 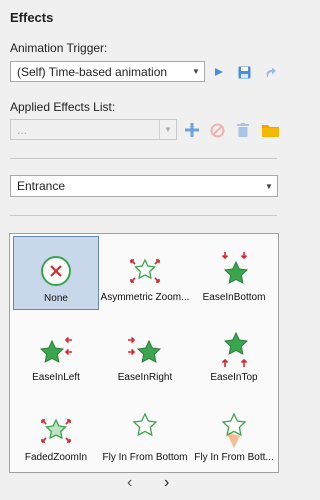 I want to click on effect-tile-ease-in-bottom: EaseInBottom, so click(x=234, y=273).